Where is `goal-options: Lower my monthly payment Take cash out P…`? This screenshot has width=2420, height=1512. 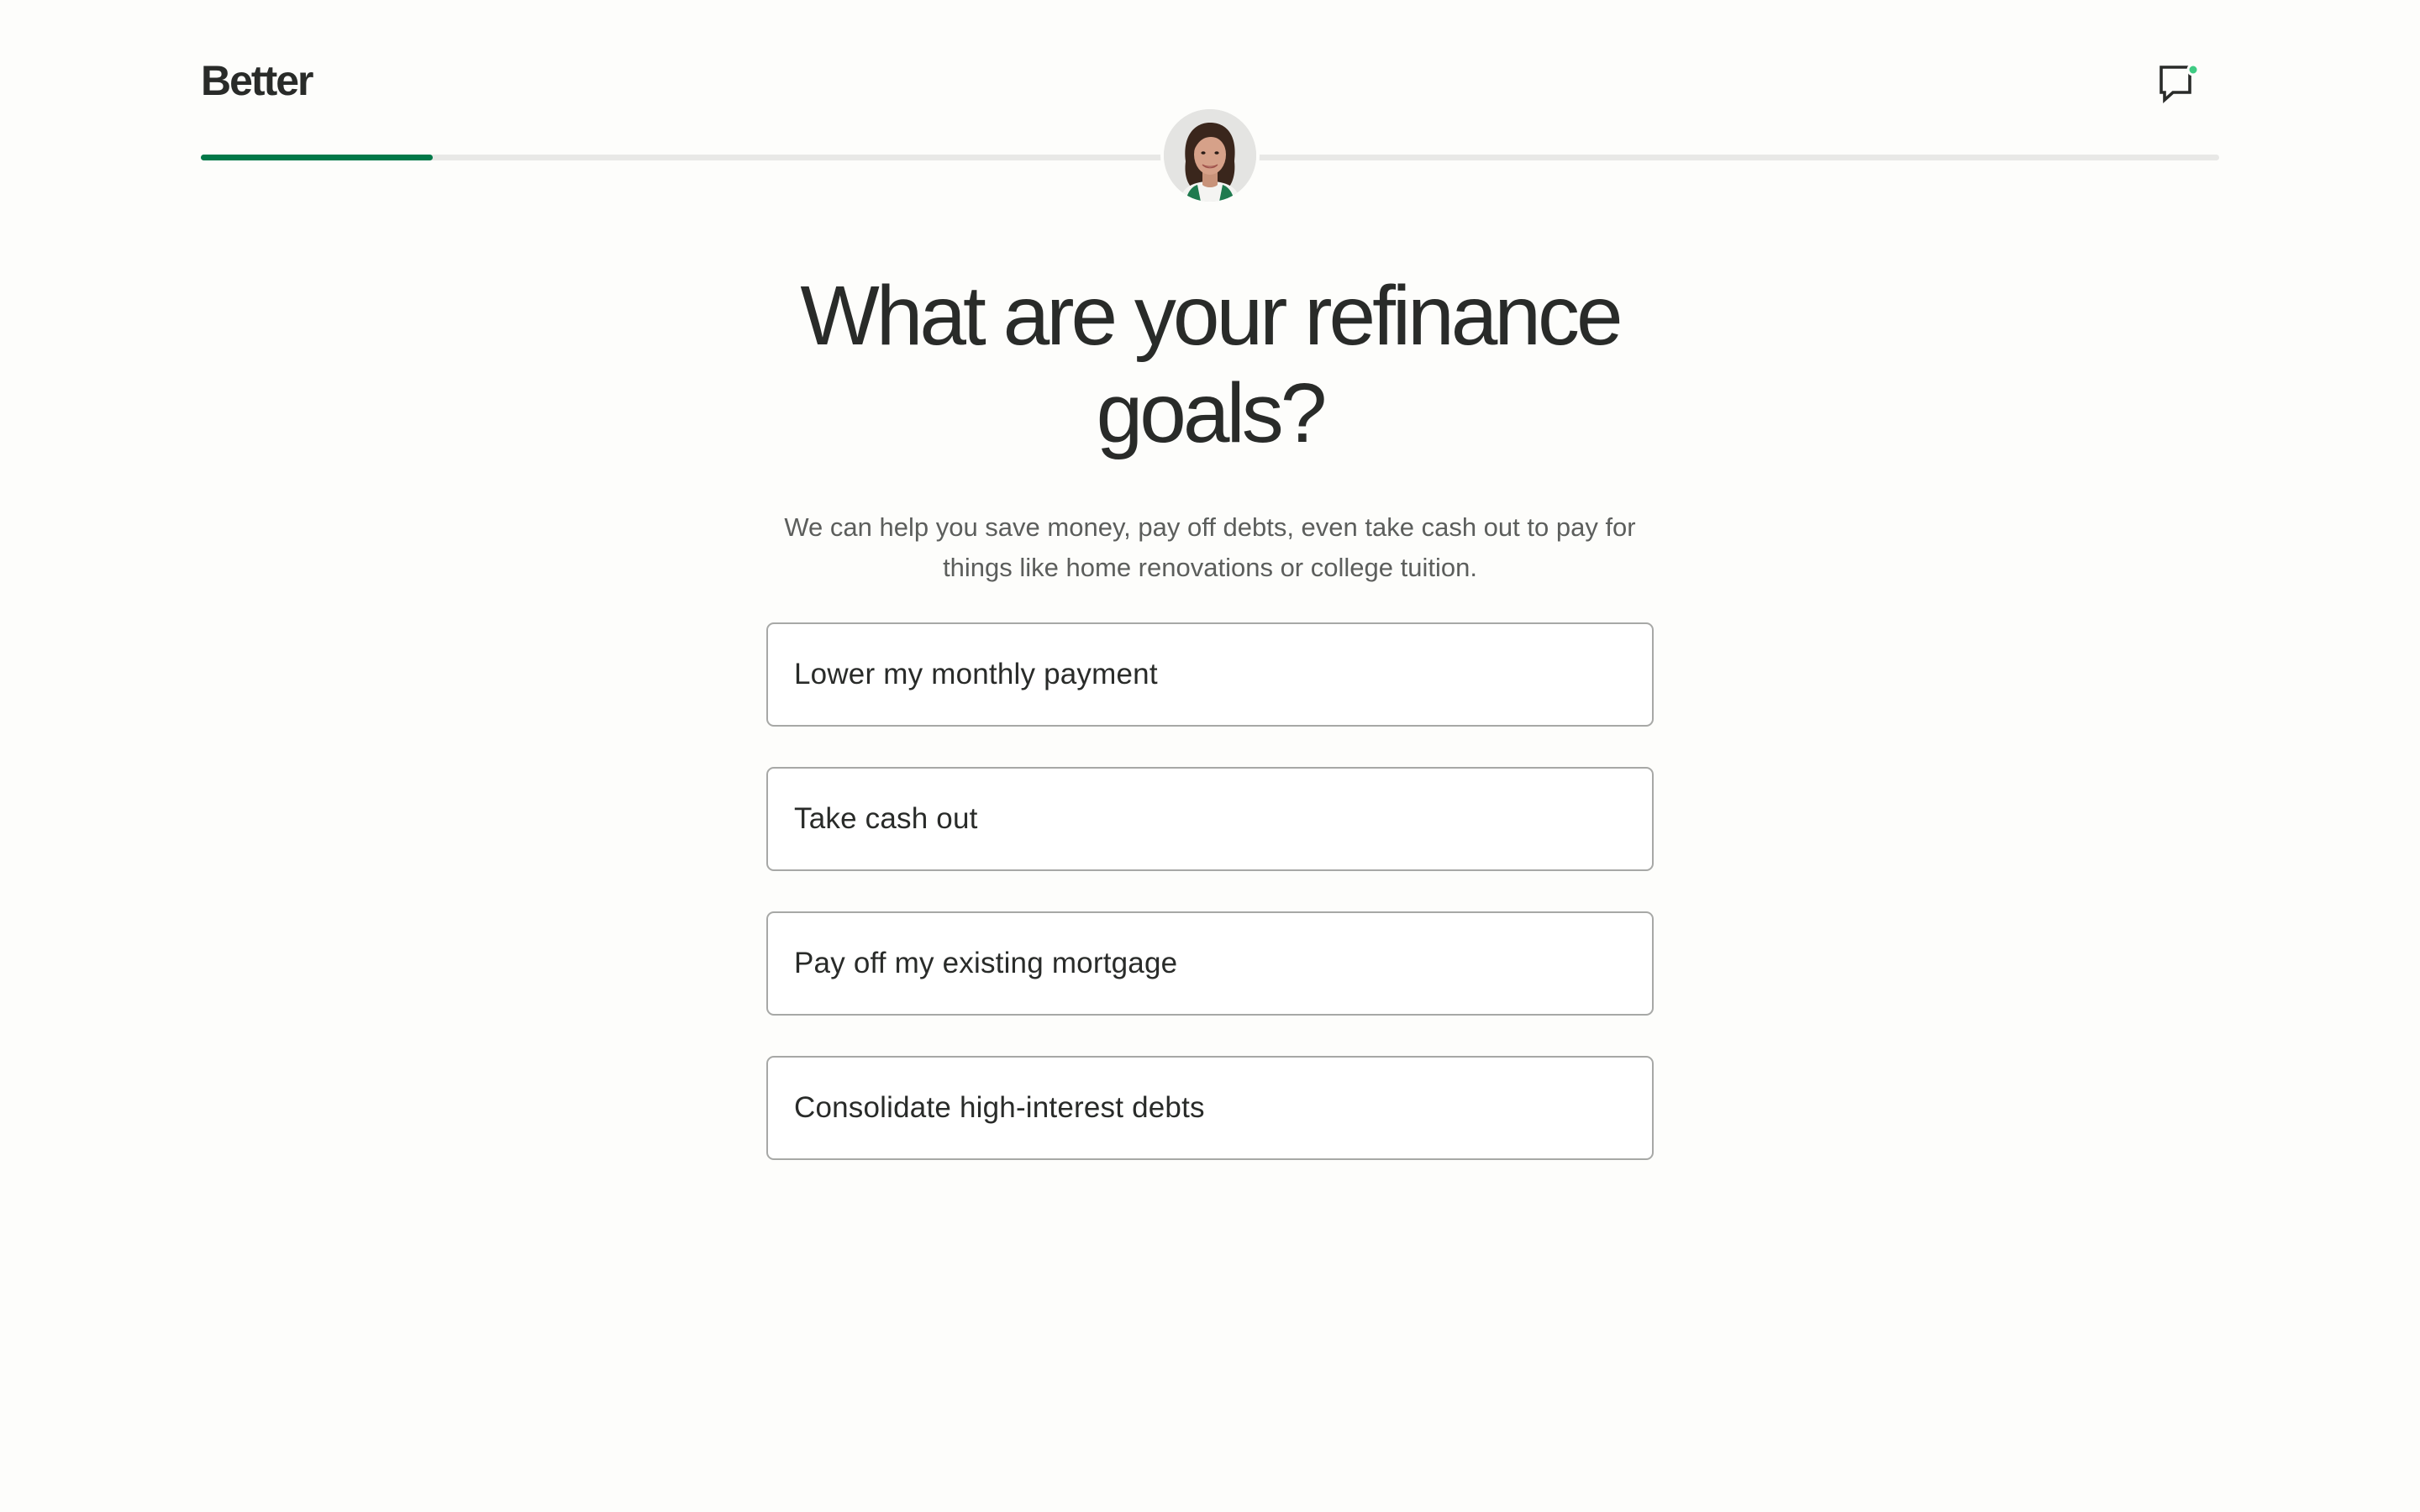 goal-options: Lower my monthly payment Take cash out P… is located at coordinates (1210, 891).